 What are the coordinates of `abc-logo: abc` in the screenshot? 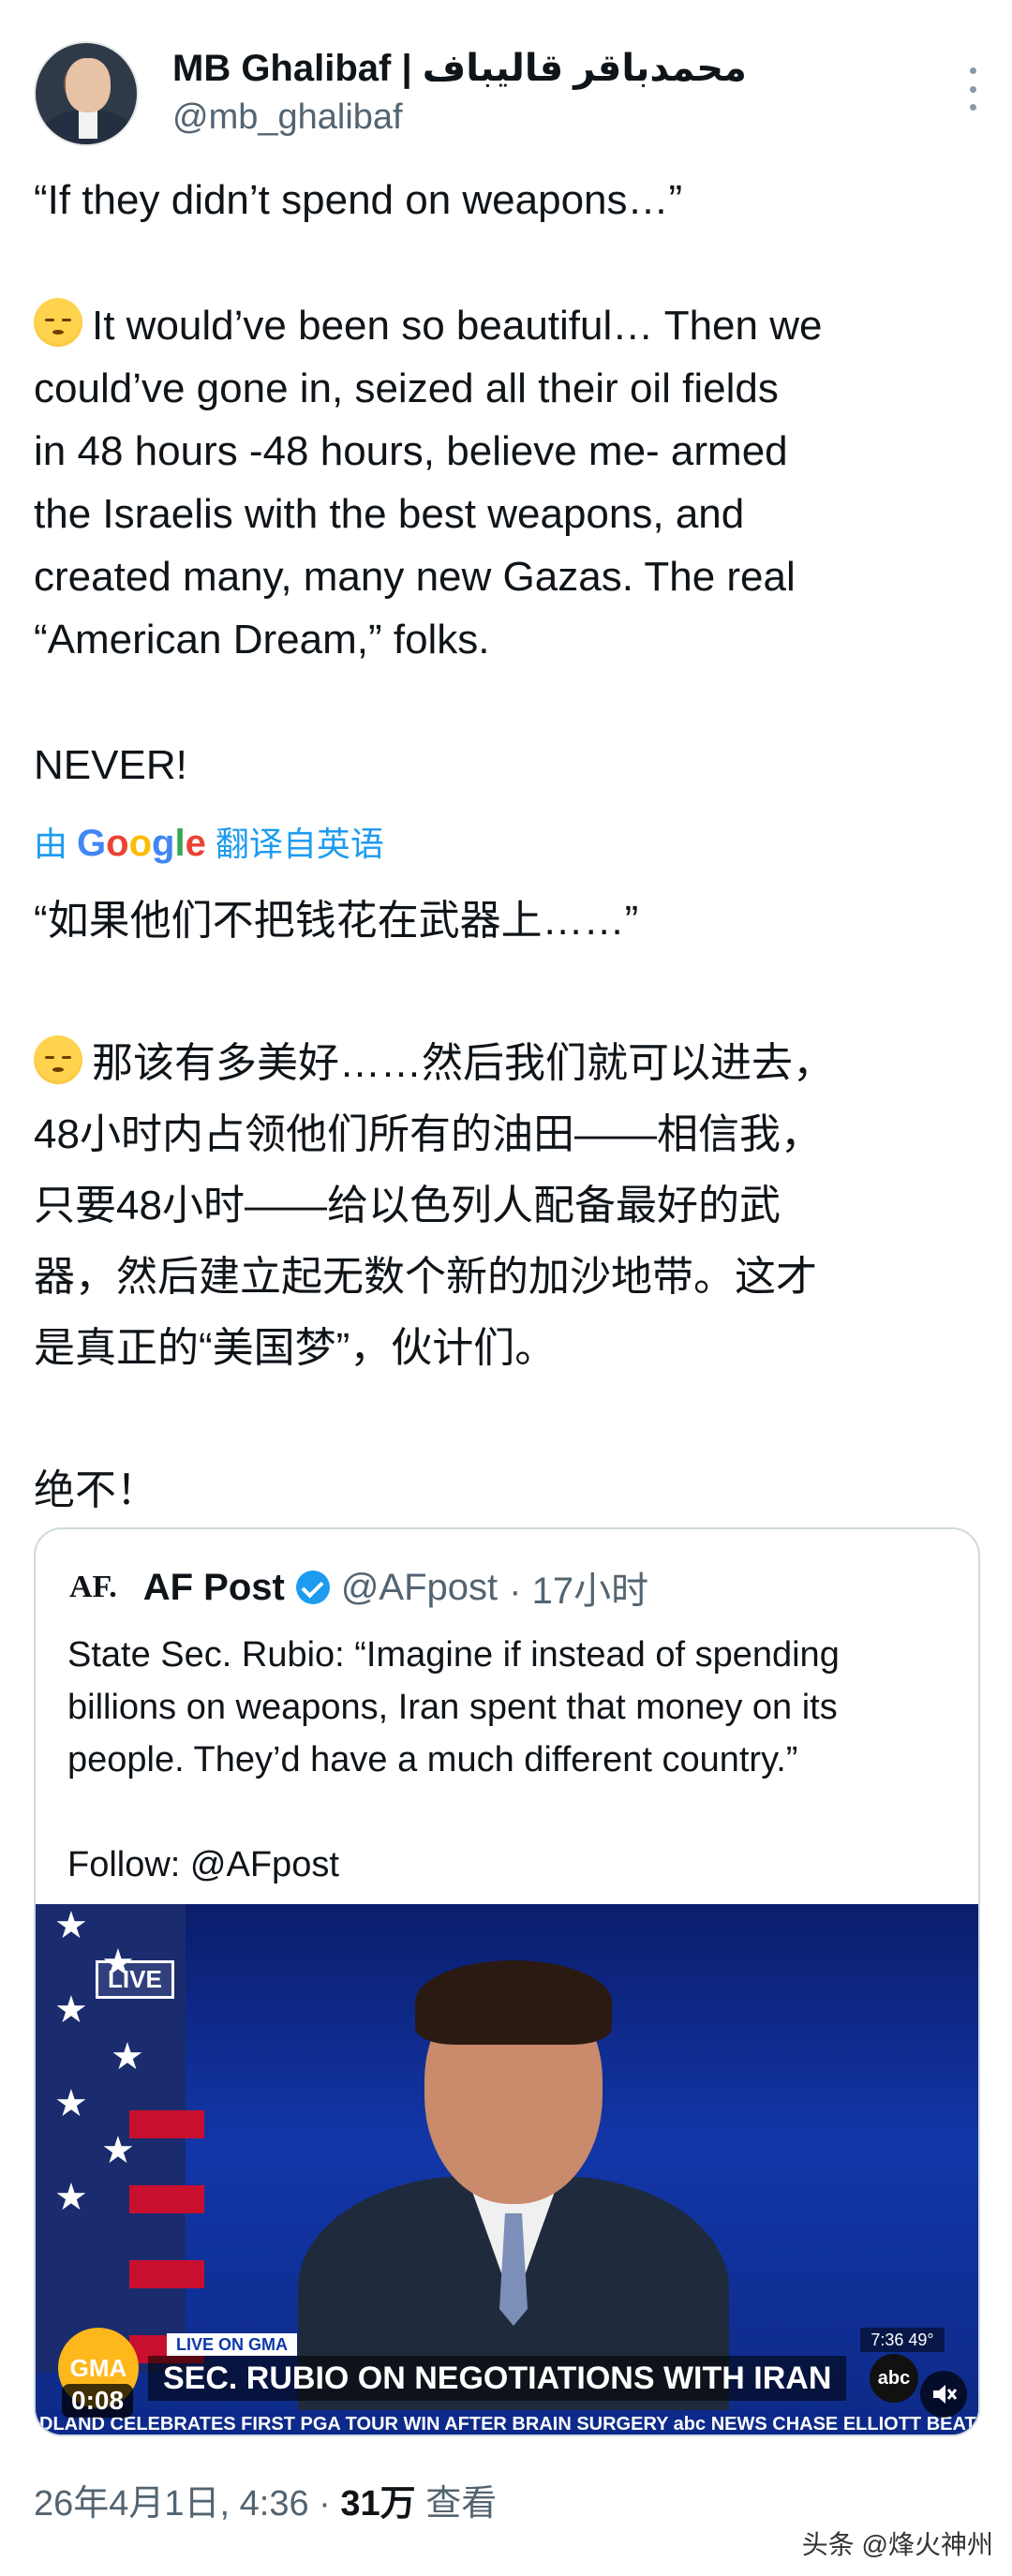 It's located at (894, 2378).